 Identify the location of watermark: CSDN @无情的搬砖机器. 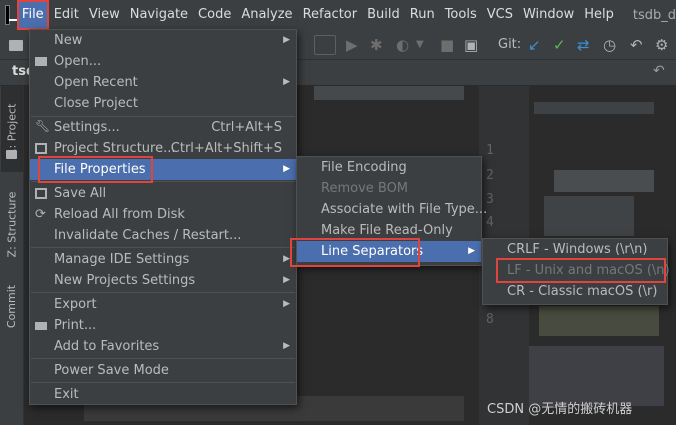
(560, 409).